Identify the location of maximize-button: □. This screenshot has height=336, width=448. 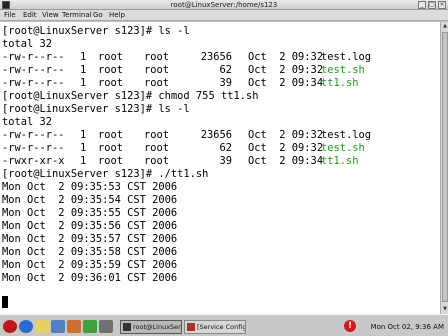
(432, 5).